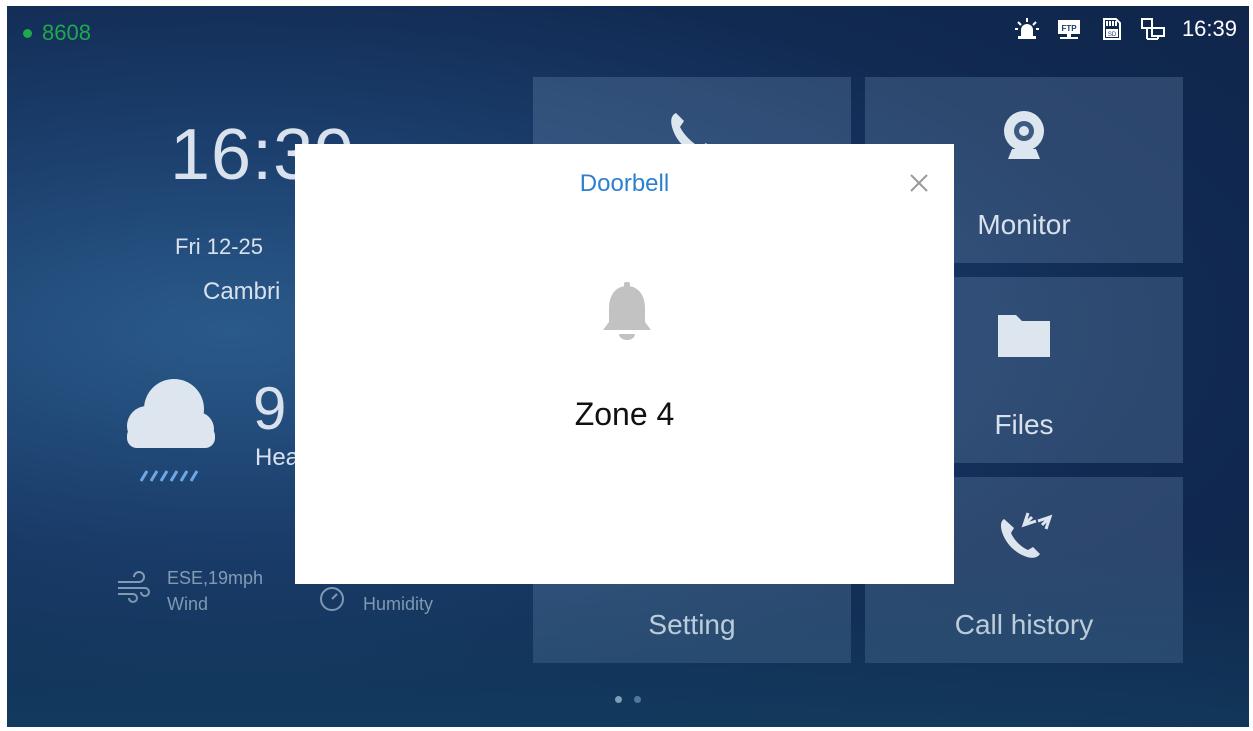  Describe the element at coordinates (1111, 29) in the screenshot. I see `sd-card-icon: SD` at that location.